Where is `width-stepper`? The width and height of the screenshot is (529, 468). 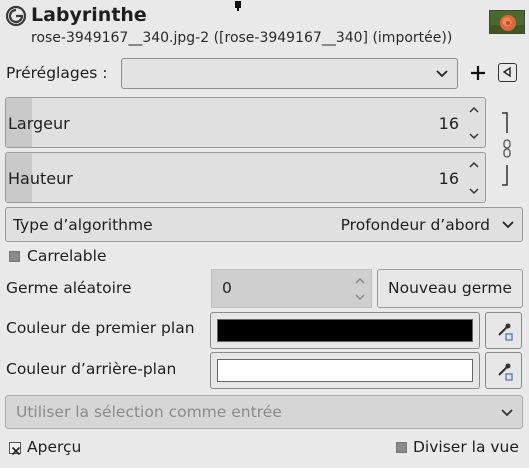
width-stepper is located at coordinates (474, 123).